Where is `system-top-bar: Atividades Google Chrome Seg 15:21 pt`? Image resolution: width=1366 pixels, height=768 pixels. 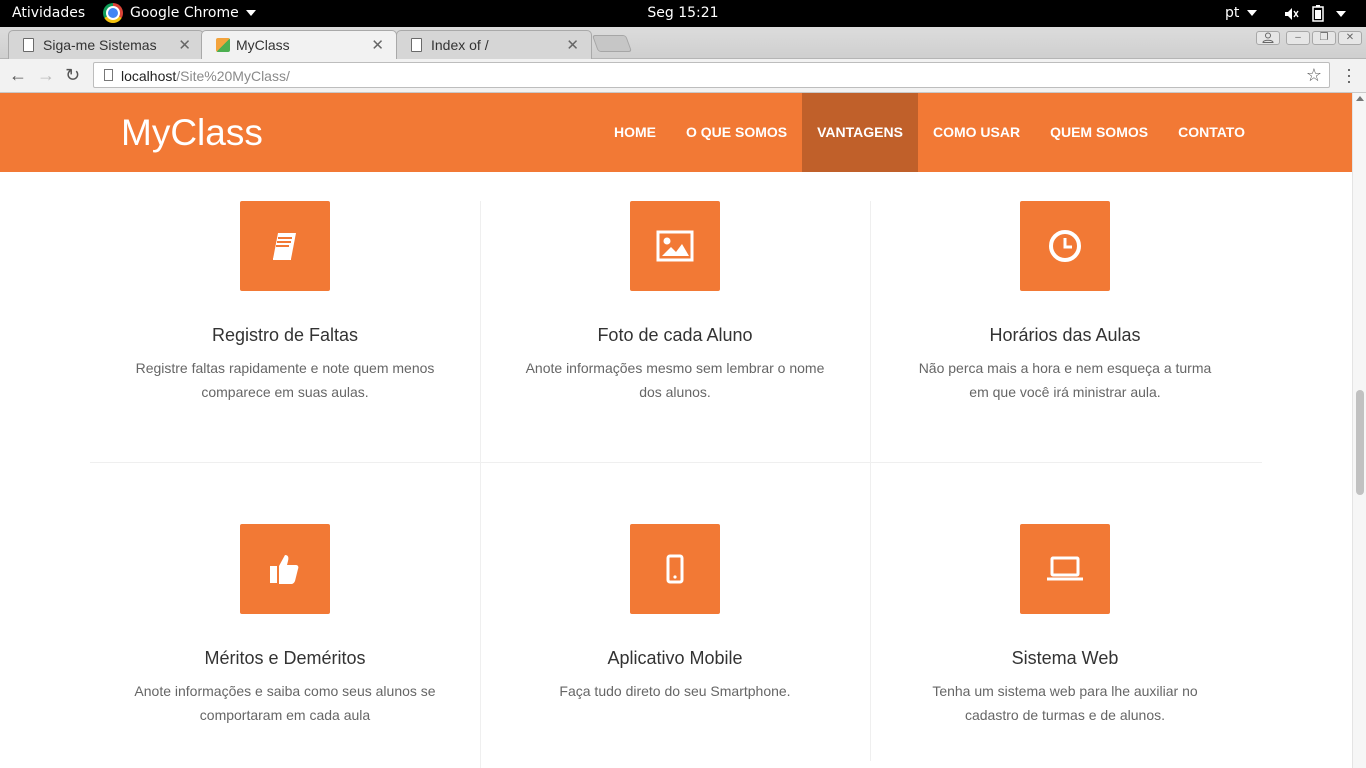
system-top-bar: Atividades Google Chrome Seg 15:21 pt is located at coordinates (683, 13).